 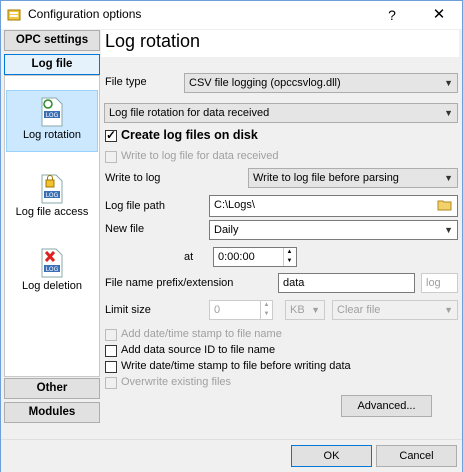 What do you see at coordinates (297, 310) in the screenshot?
I see `limit-unit-value: KB` at bounding box center [297, 310].